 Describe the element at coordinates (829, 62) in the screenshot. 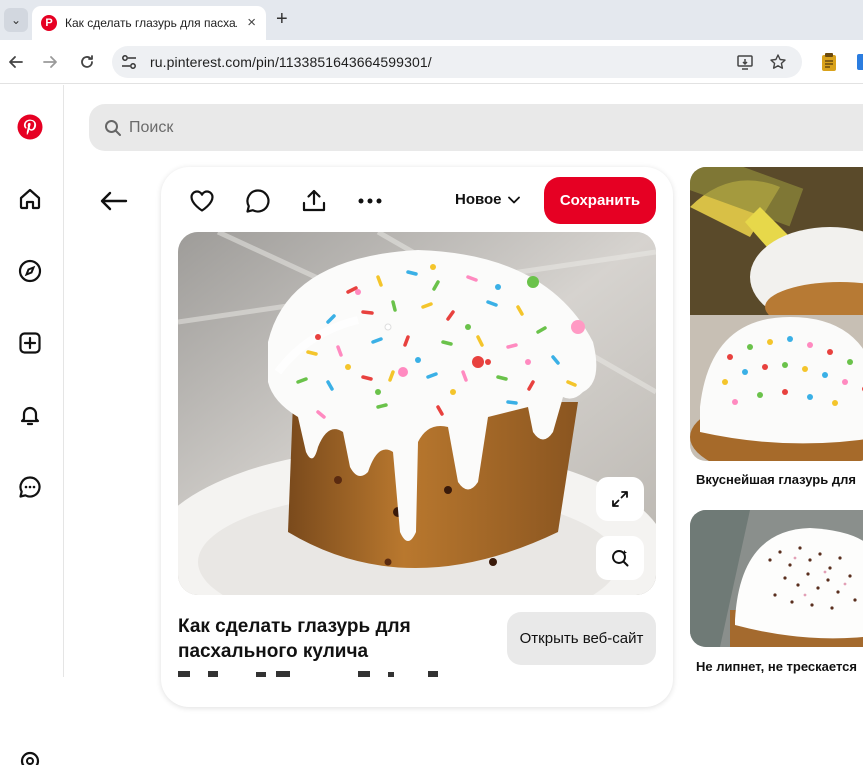

I see `clipboard-extension-icon` at that location.